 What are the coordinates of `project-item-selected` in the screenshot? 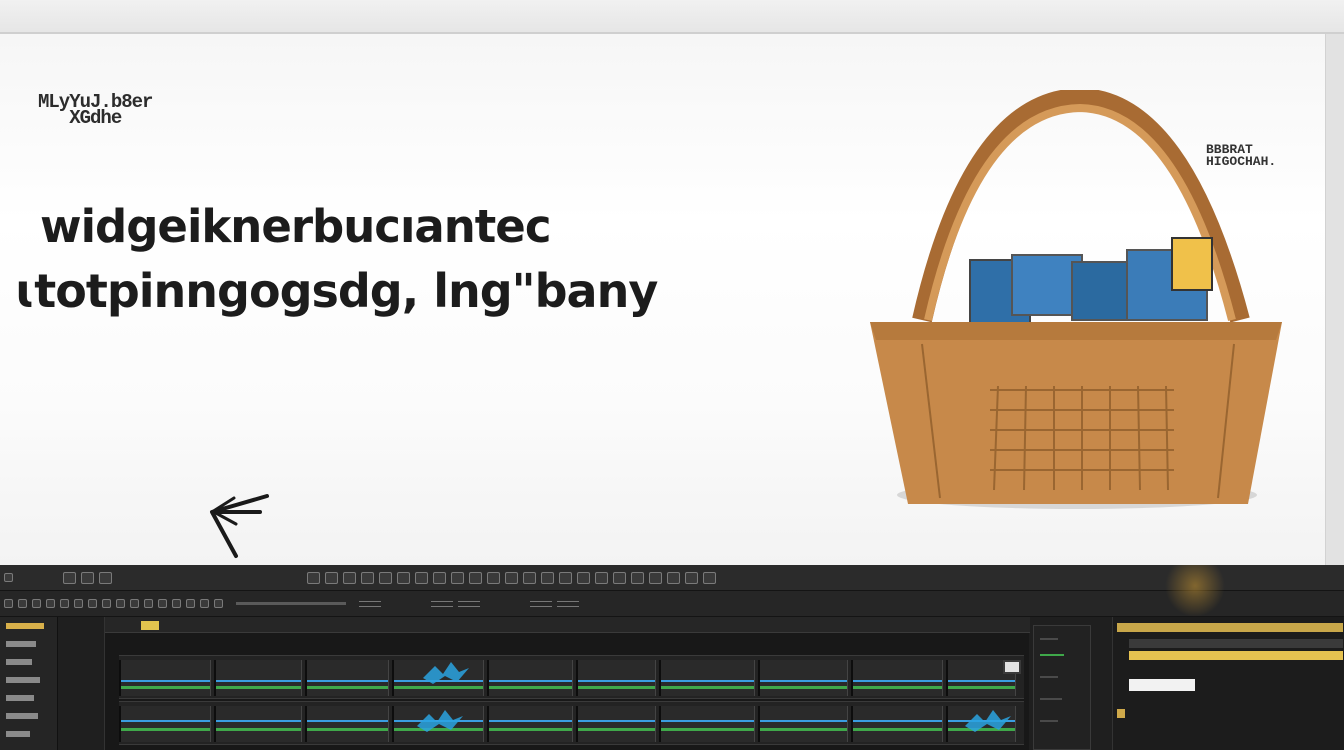 It's located at (25, 626).